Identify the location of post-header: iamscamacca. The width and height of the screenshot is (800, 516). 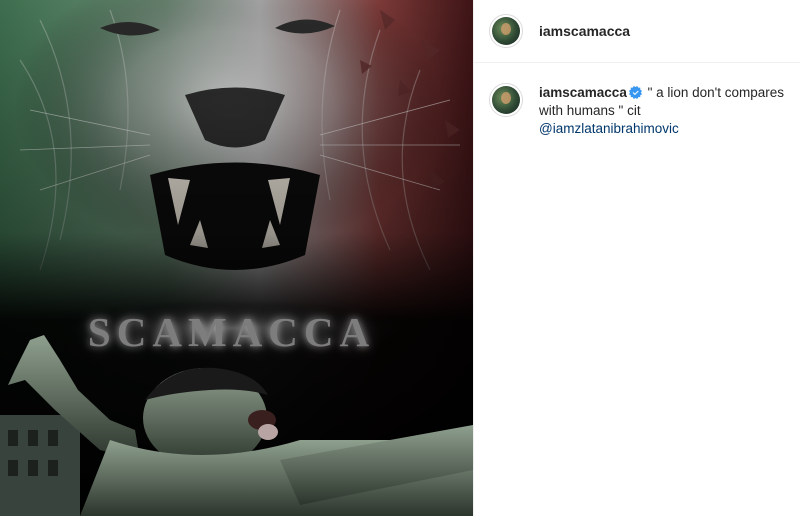
(637, 31).